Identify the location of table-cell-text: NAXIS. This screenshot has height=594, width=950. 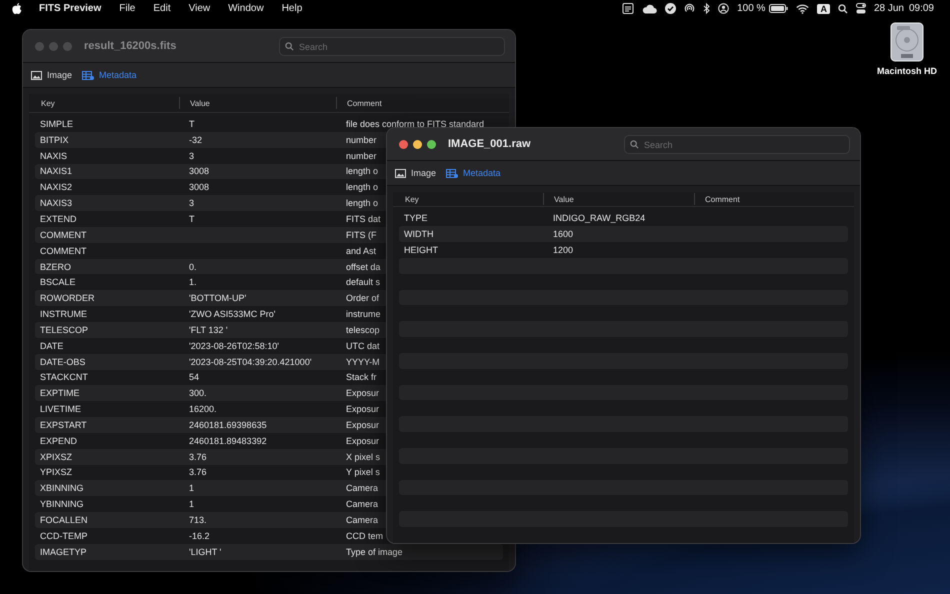
(53, 155).